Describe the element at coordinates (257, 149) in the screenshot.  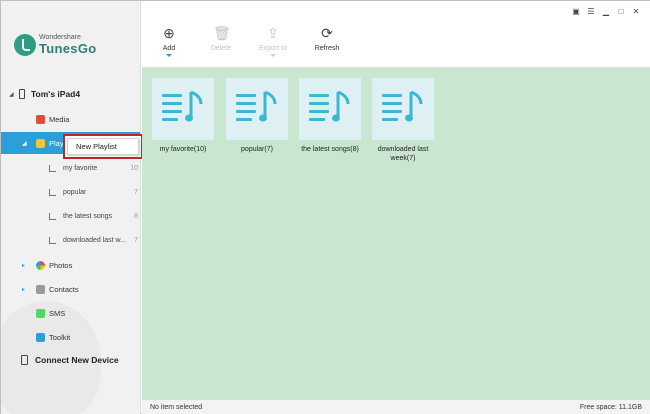
I see `playlist-tile-label: popular(7)` at that location.